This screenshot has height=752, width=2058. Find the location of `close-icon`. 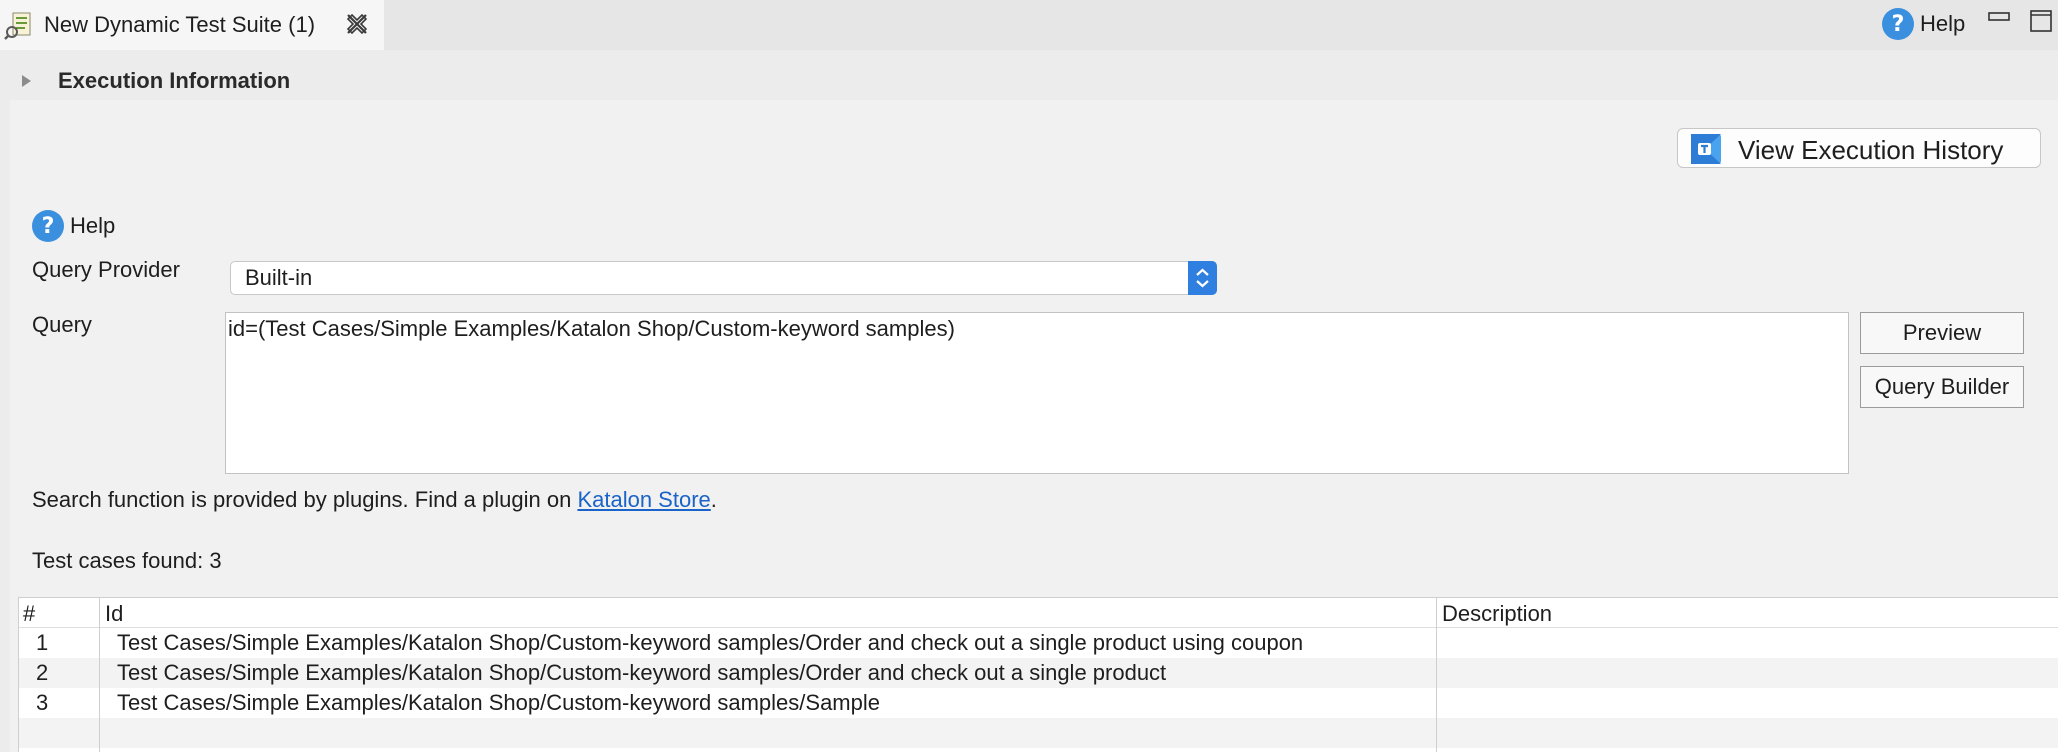

close-icon is located at coordinates (357, 24).